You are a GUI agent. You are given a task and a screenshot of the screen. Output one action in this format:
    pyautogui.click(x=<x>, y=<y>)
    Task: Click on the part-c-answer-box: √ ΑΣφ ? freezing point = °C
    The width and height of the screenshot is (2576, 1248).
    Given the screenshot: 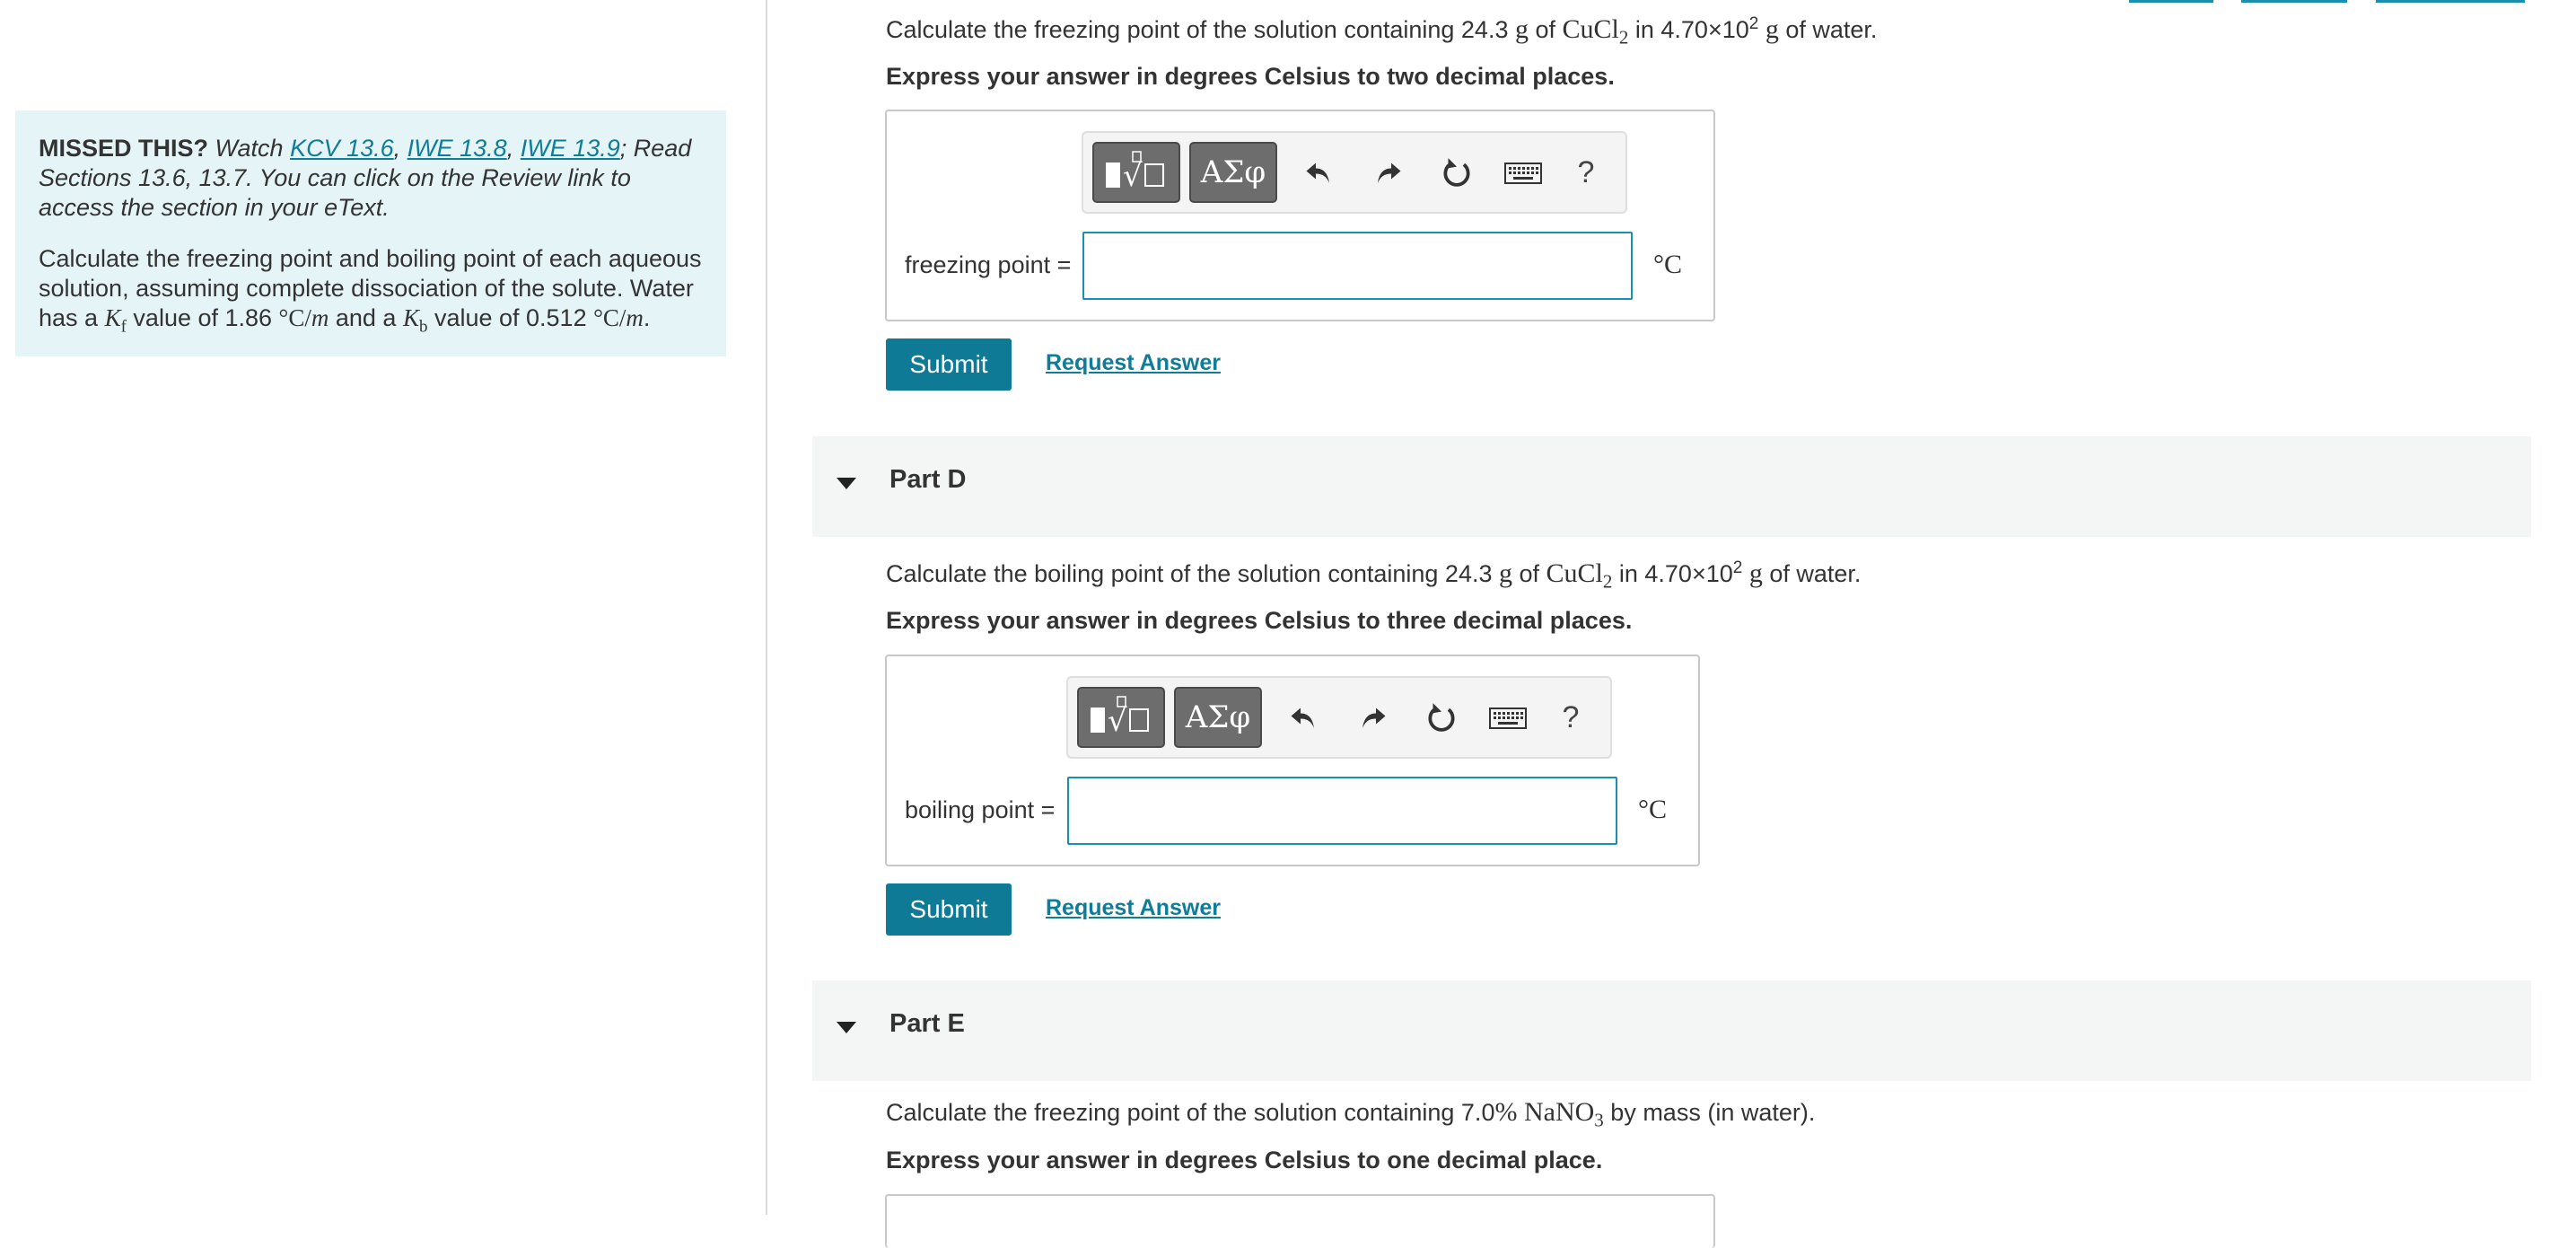 What is the action you would take?
    pyautogui.click(x=1300, y=215)
    